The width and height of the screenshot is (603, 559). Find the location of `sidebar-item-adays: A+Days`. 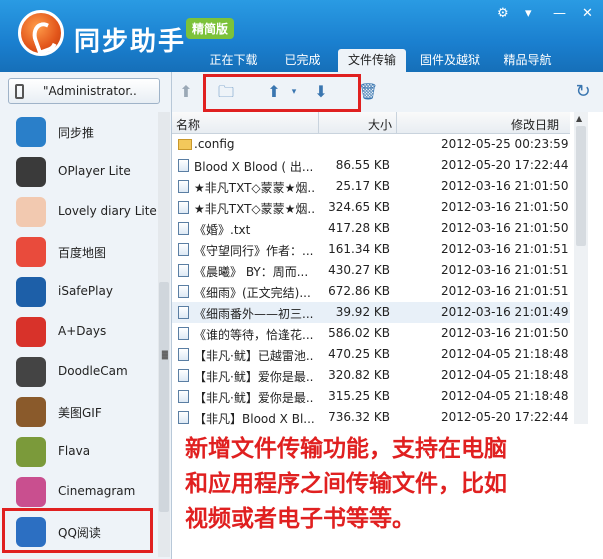

sidebar-item-adays: A+Days is located at coordinates (79, 332).